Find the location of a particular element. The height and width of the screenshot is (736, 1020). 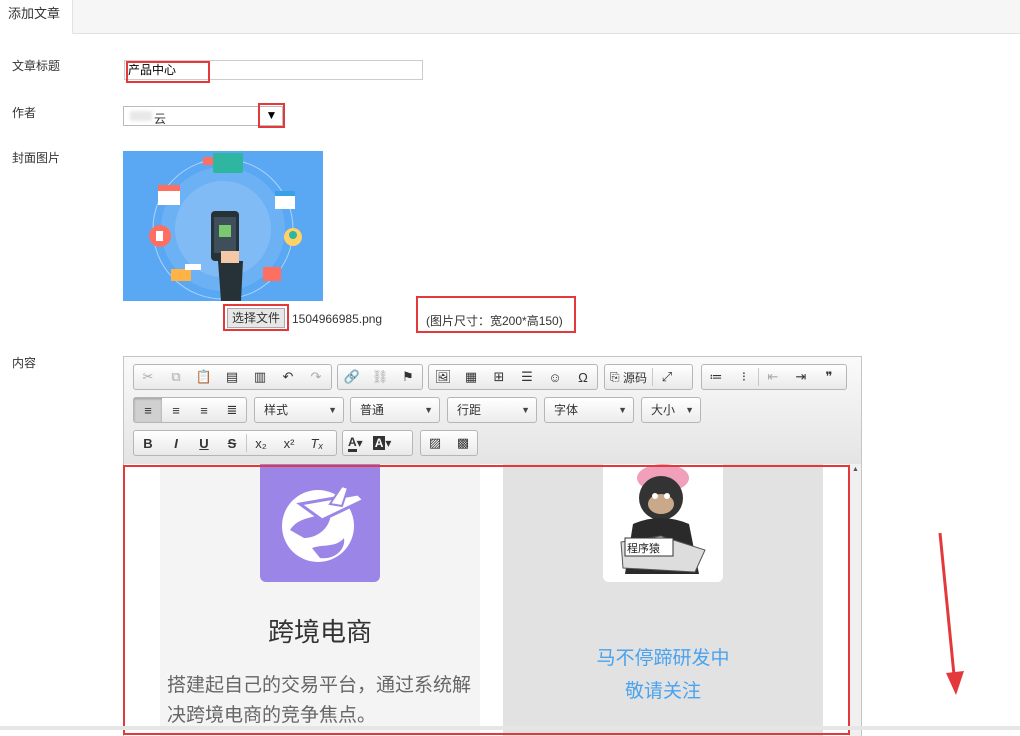

line-height-select: 行距 ▼ is located at coordinates (492, 410).